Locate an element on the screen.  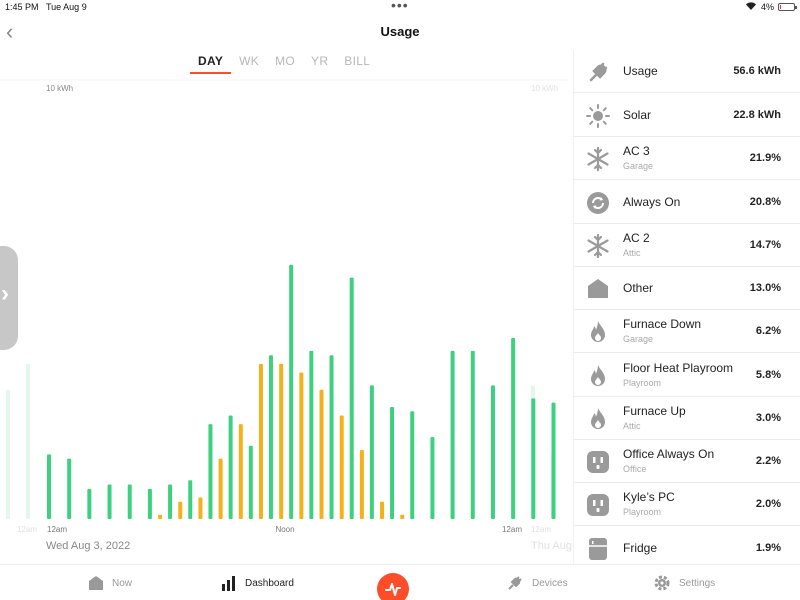
bottom-tab-bar: Now Dashboard Devices Settings is located at coordinates (400, 582).